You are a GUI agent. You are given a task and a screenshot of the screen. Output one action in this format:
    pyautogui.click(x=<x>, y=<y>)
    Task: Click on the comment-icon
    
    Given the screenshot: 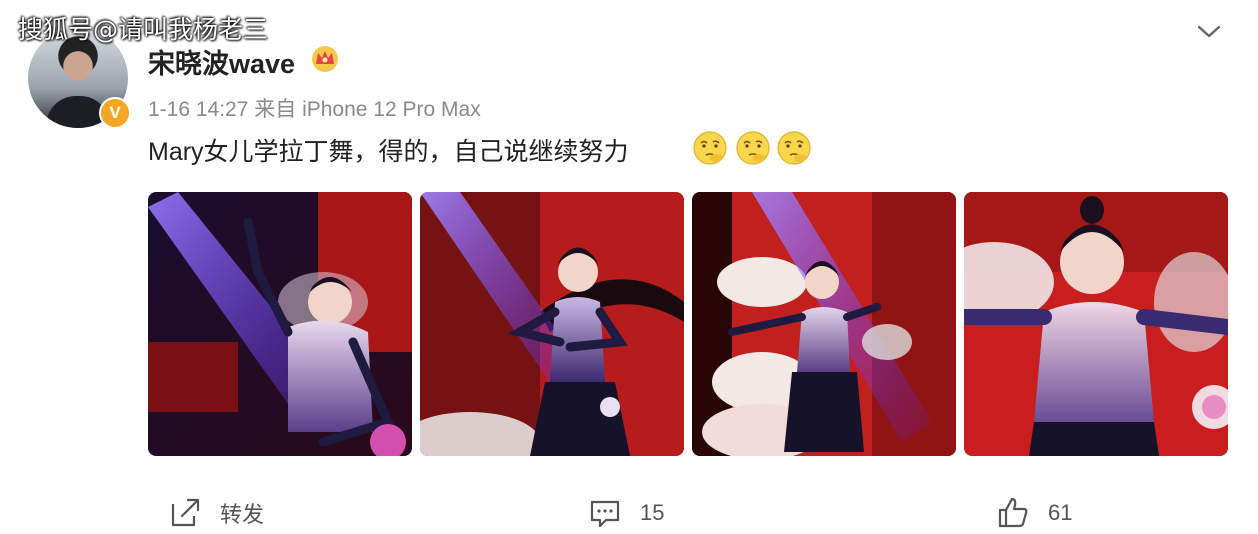 What is the action you would take?
    pyautogui.click(x=605, y=514)
    